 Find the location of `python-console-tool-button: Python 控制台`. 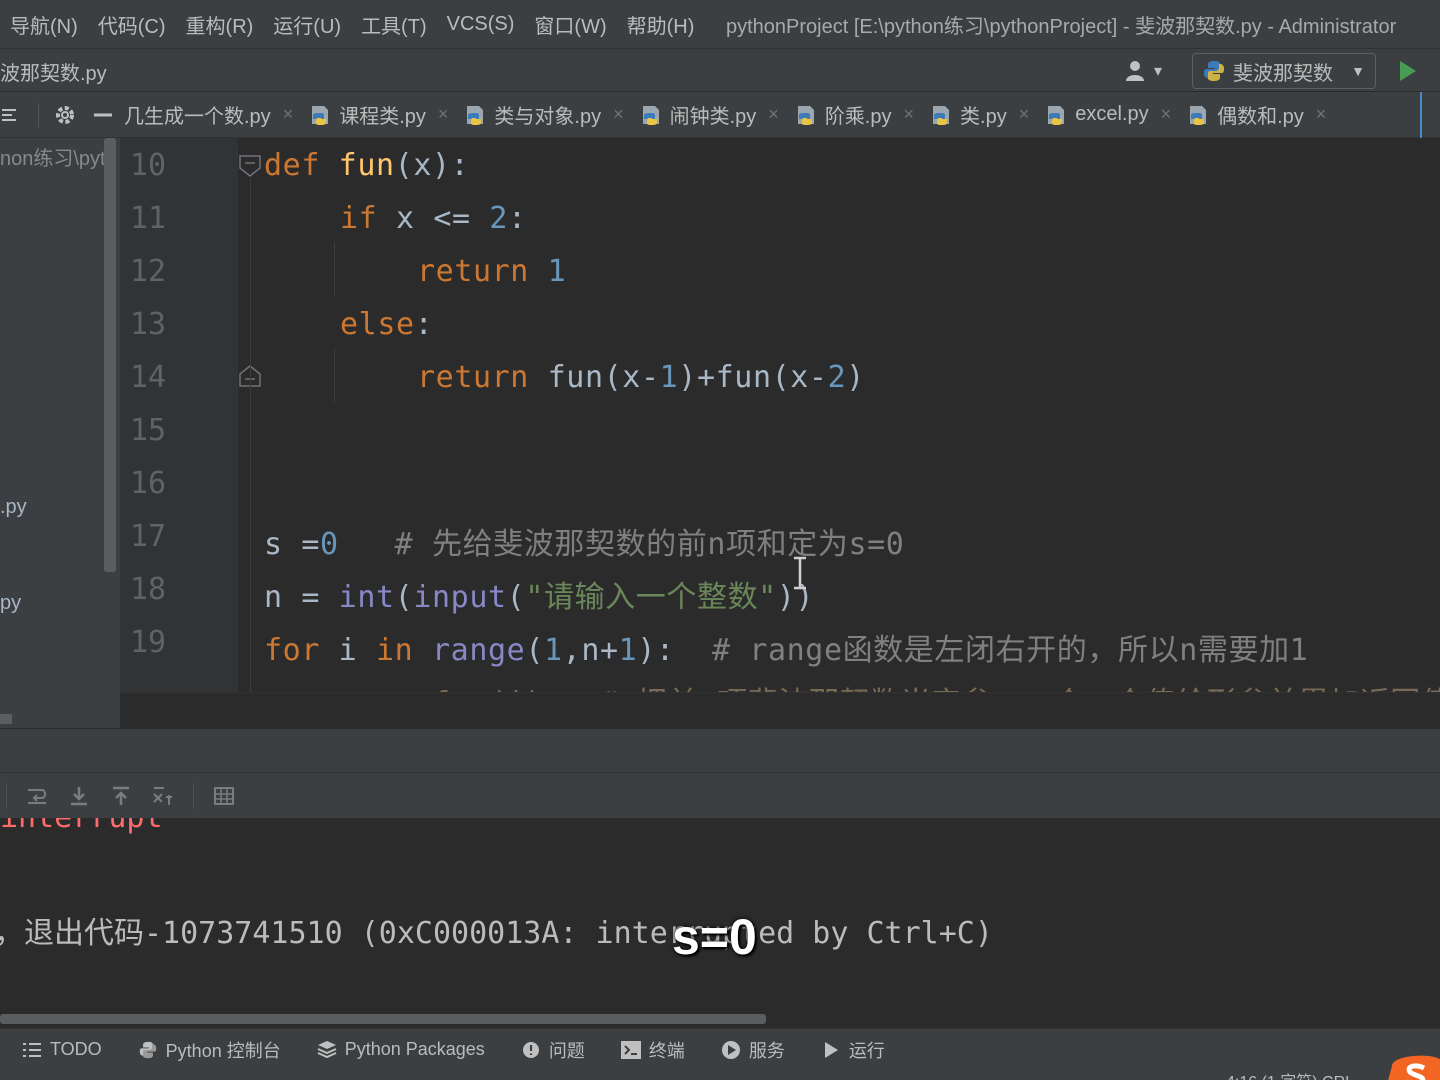

python-console-tool-button: Python 控制台 is located at coordinates (209, 1050).